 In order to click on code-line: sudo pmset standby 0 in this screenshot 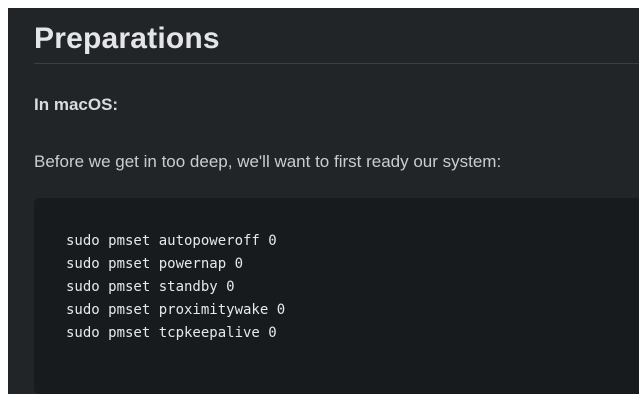, I will do `click(175, 287)`.